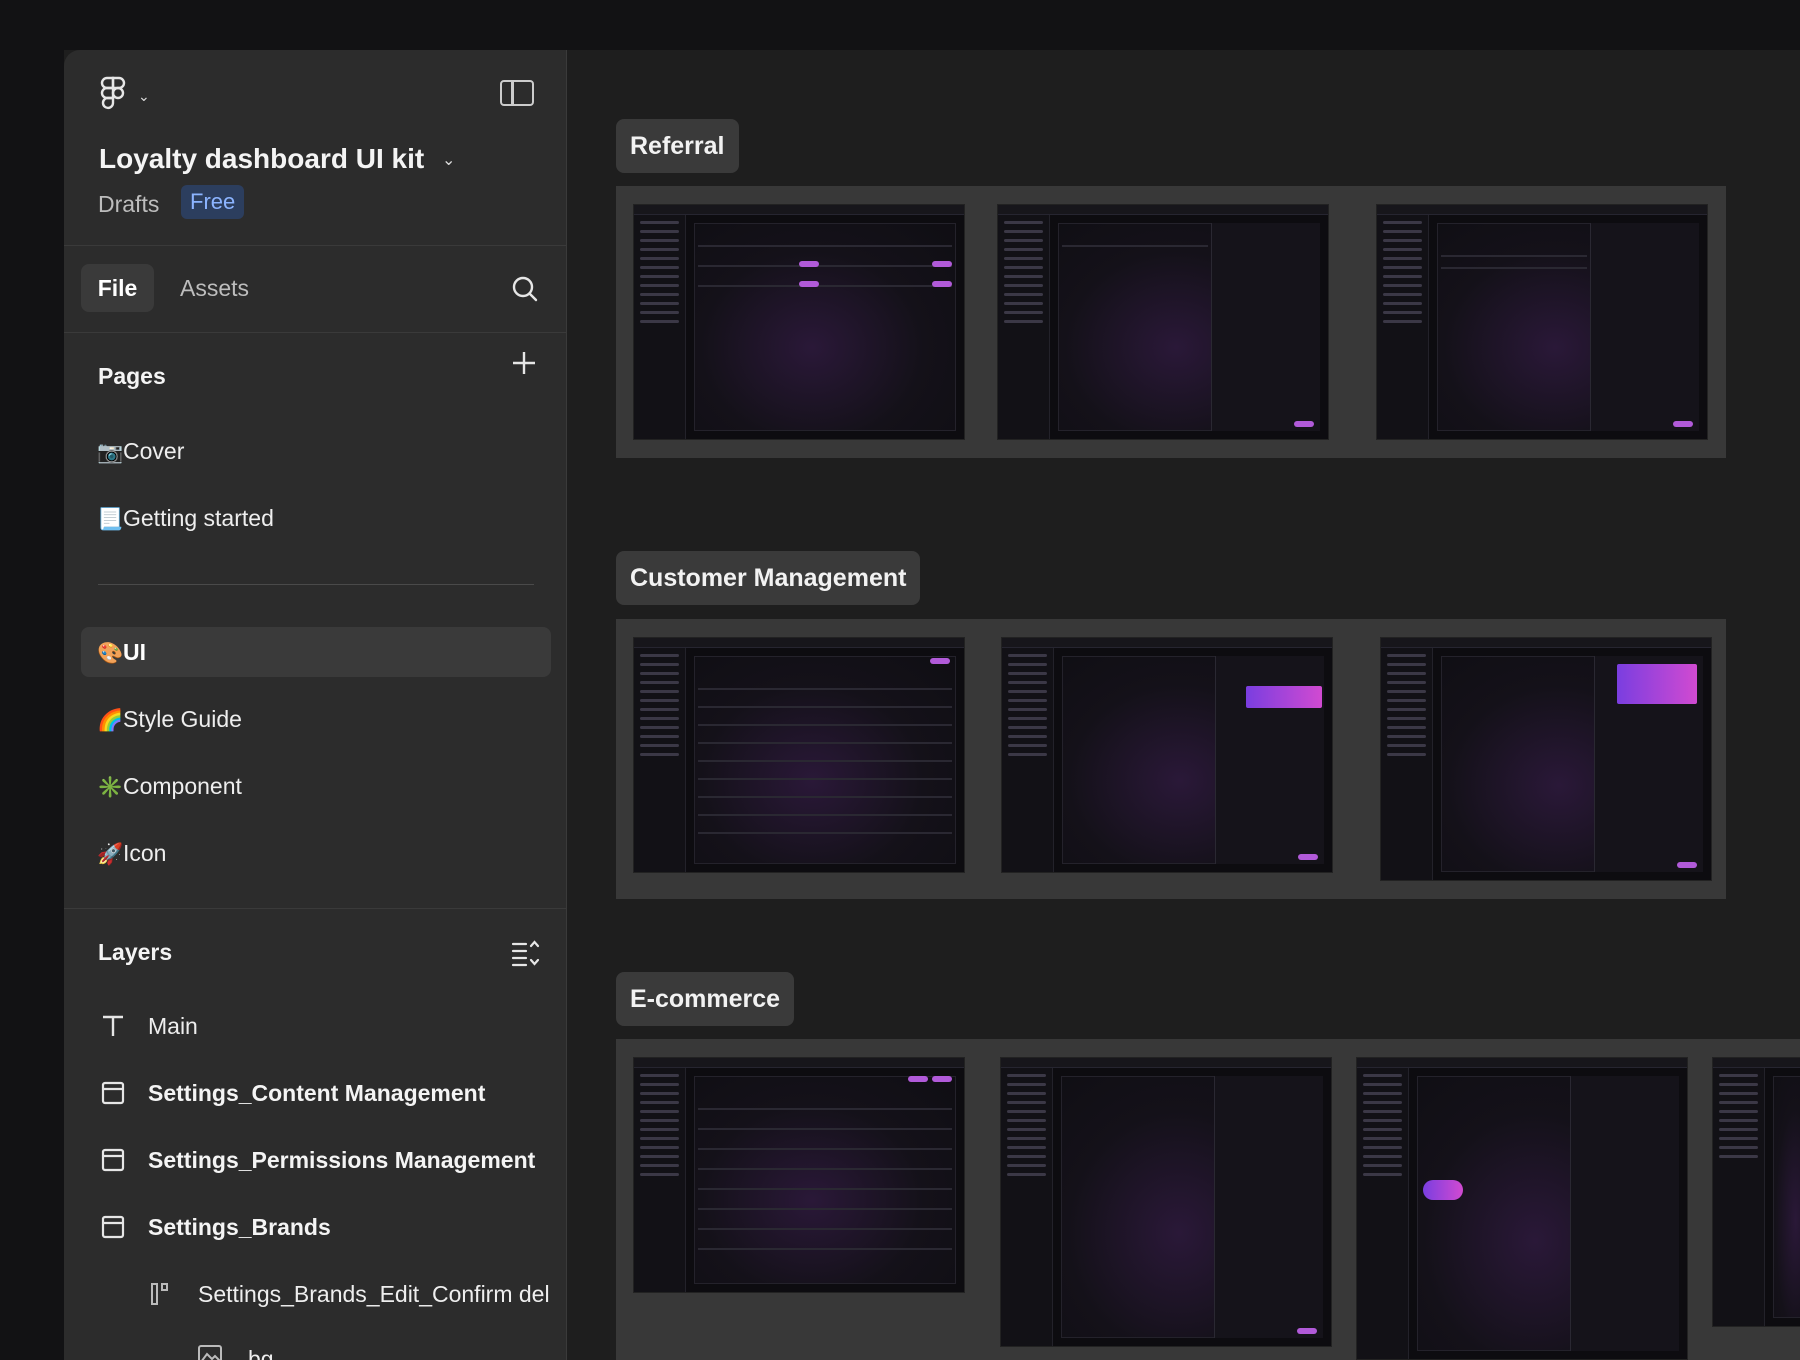  Describe the element at coordinates (132, 376) in the screenshot. I see `pages-heading: Pages` at that location.